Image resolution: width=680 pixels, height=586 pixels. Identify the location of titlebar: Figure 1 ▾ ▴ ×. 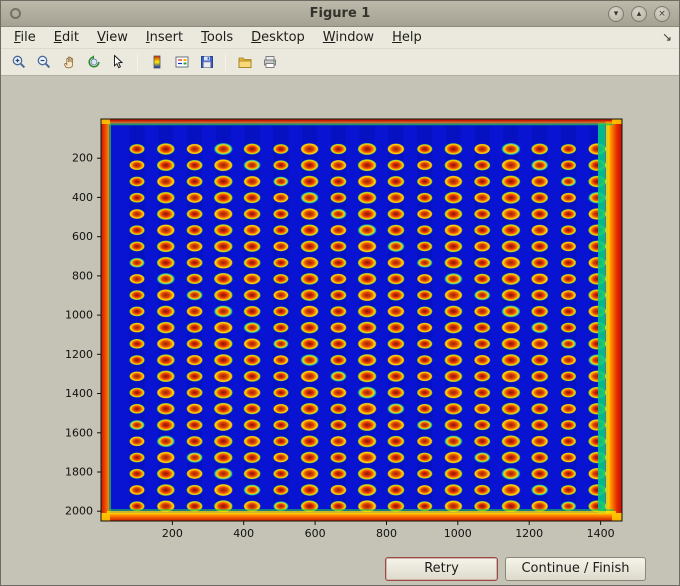
(340, 14).